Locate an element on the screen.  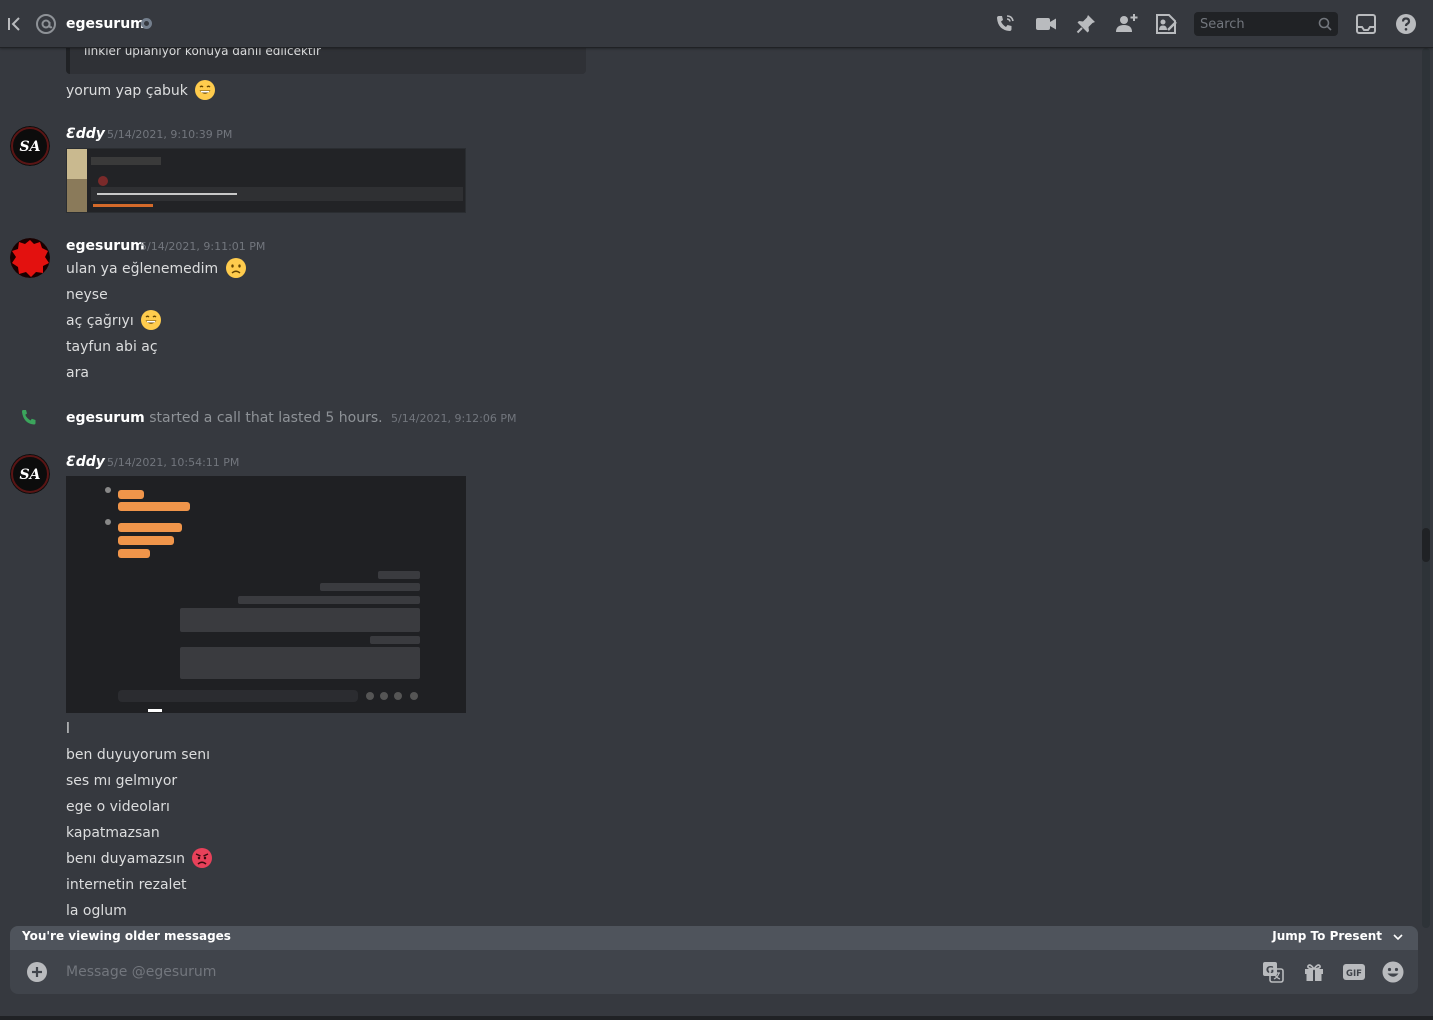
message-line: ara is located at coordinates (77, 373).